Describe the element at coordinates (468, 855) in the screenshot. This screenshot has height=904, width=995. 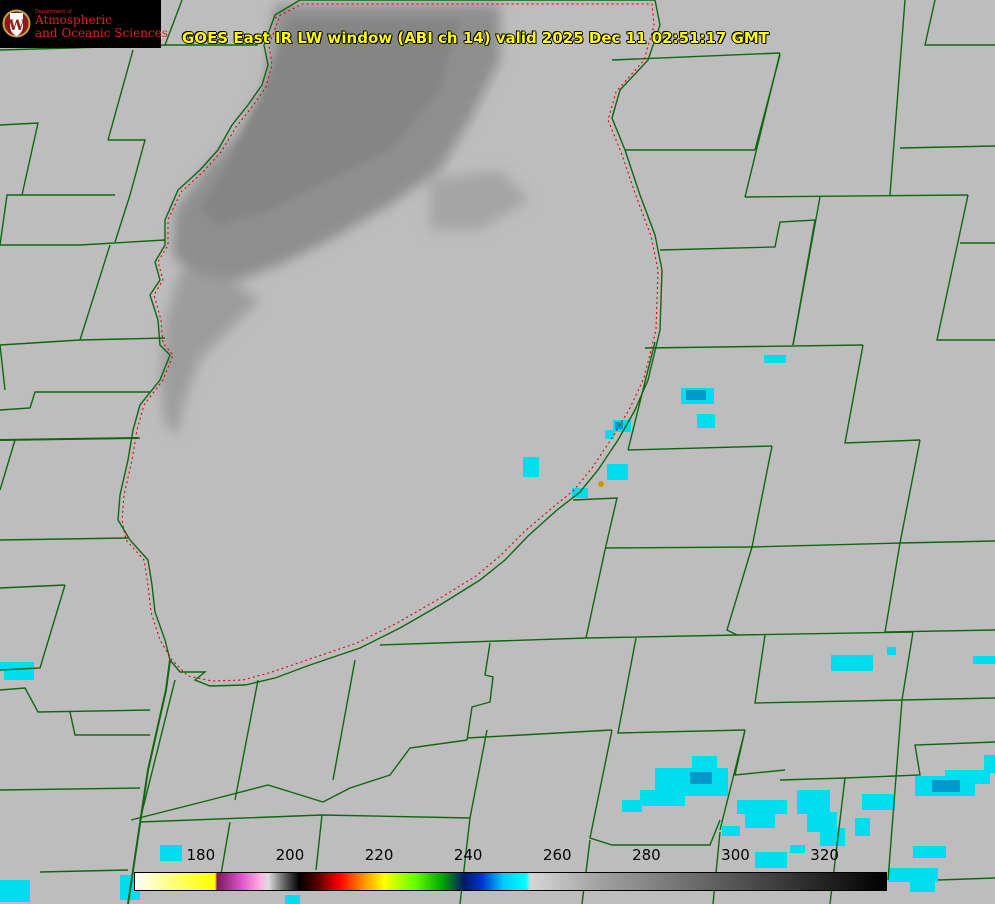
I see `colorbar-tick-label: 240` at that location.